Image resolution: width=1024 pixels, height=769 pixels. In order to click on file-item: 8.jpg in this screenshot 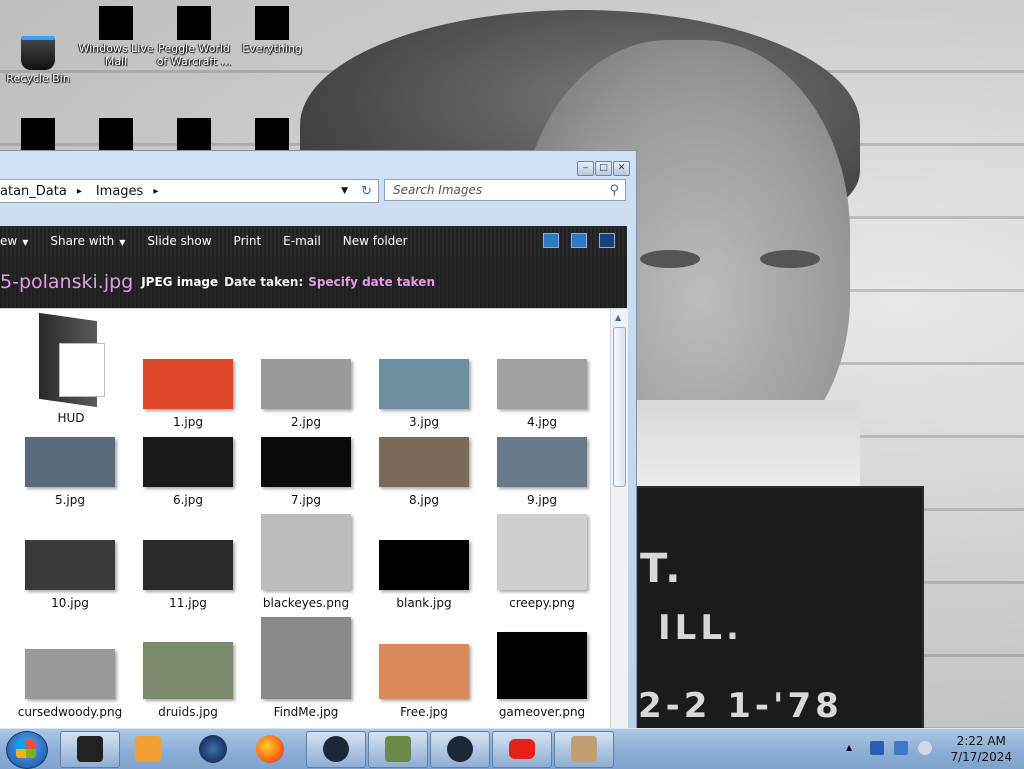, I will do `click(424, 472)`.